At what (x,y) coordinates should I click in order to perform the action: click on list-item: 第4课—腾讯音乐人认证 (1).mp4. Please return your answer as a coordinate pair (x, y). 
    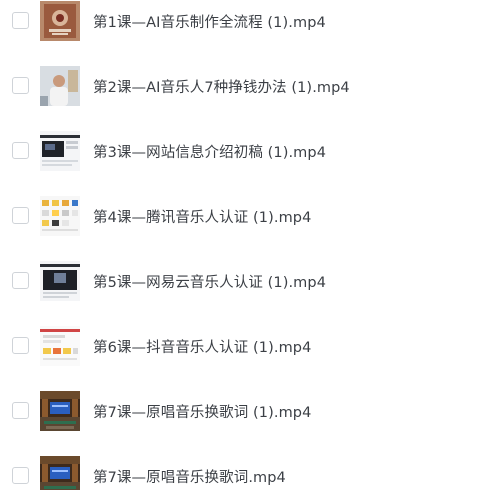
    Looking at the image, I should click on (245, 217).